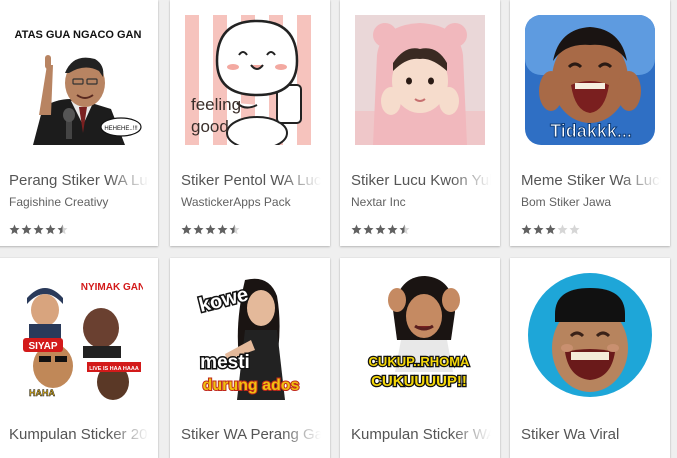  What do you see at coordinates (250, 335) in the screenshot?
I see `girl-pointing-sticker-icon: kowe mesti durung ados` at bounding box center [250, 335].